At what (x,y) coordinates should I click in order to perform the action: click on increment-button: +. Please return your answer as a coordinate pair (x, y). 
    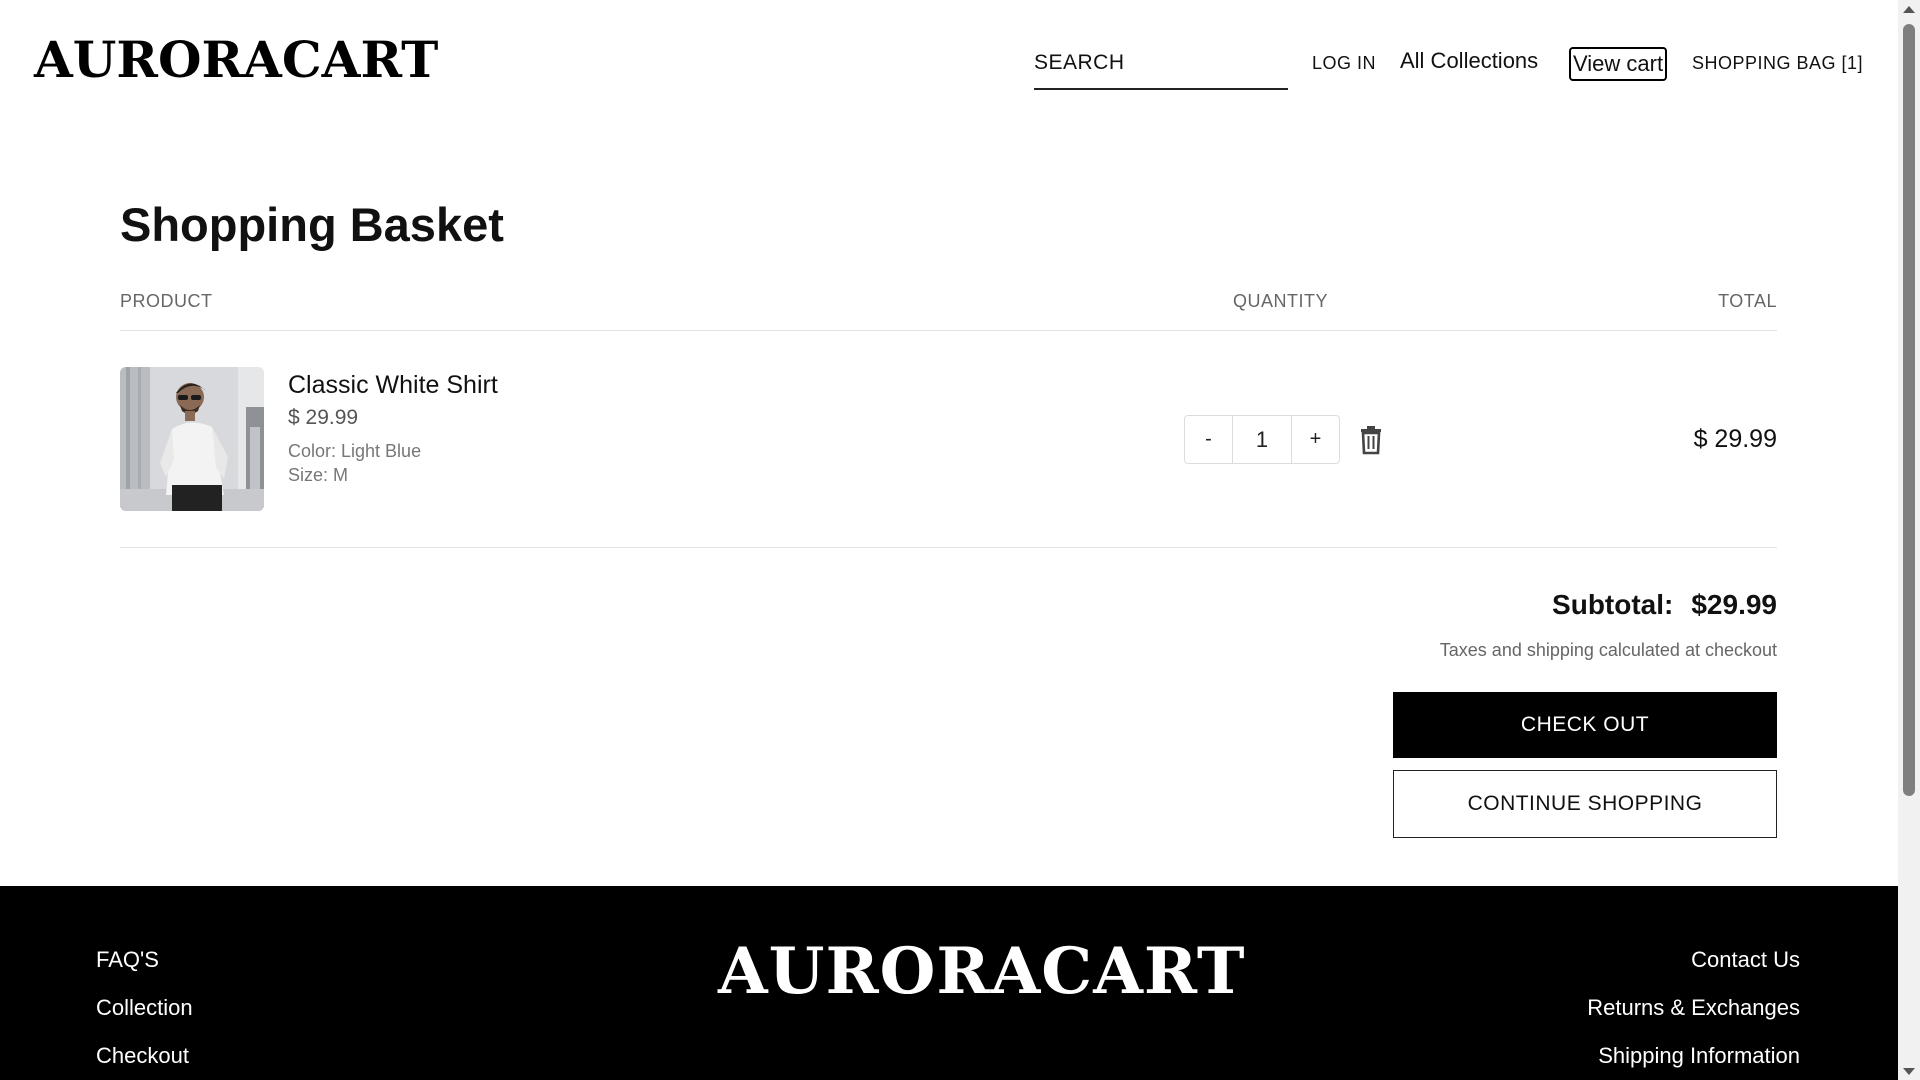
    Looking at the image, I should click on (1315, 439).